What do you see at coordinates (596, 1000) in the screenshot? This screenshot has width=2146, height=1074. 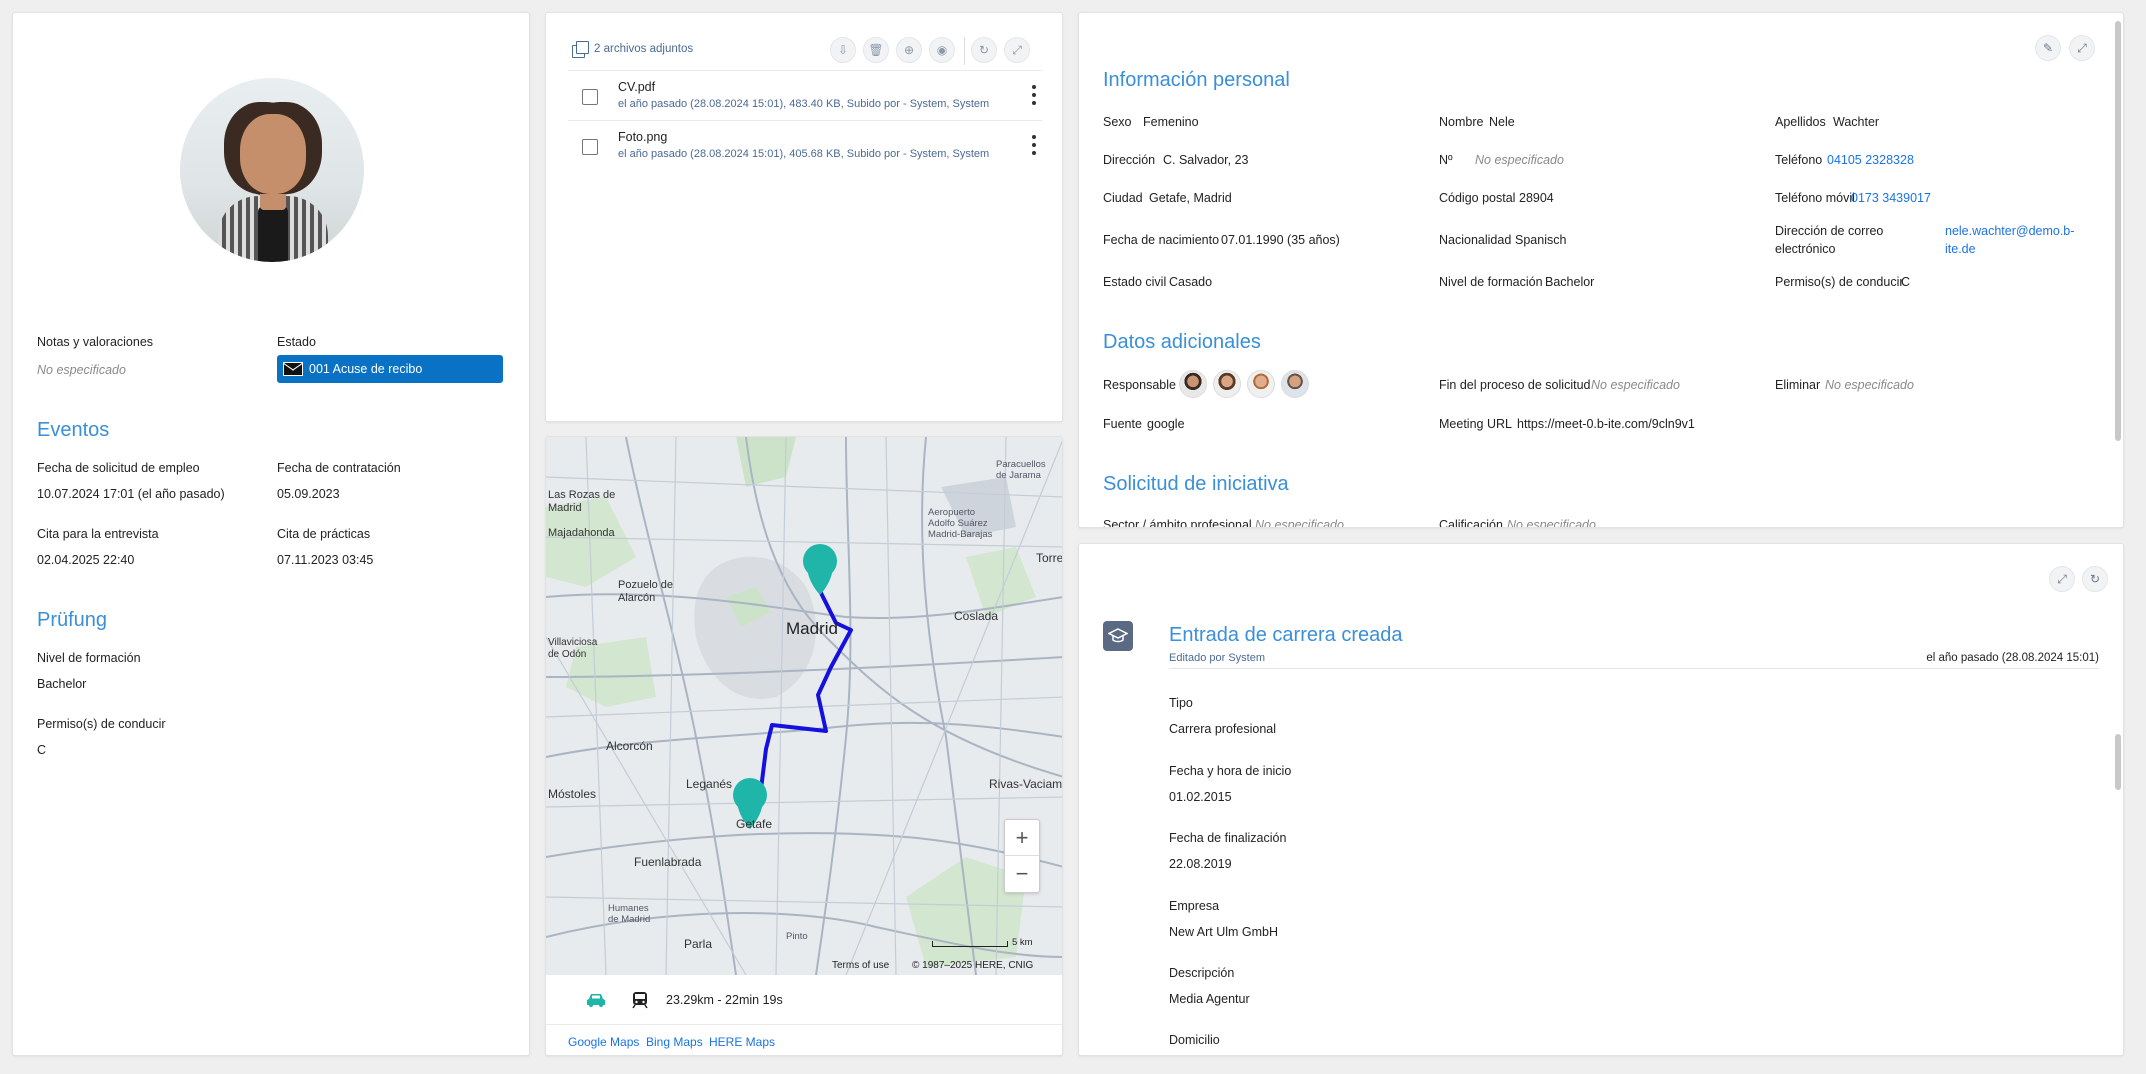 I see `car-icon` at bounding box center [596, 1000].